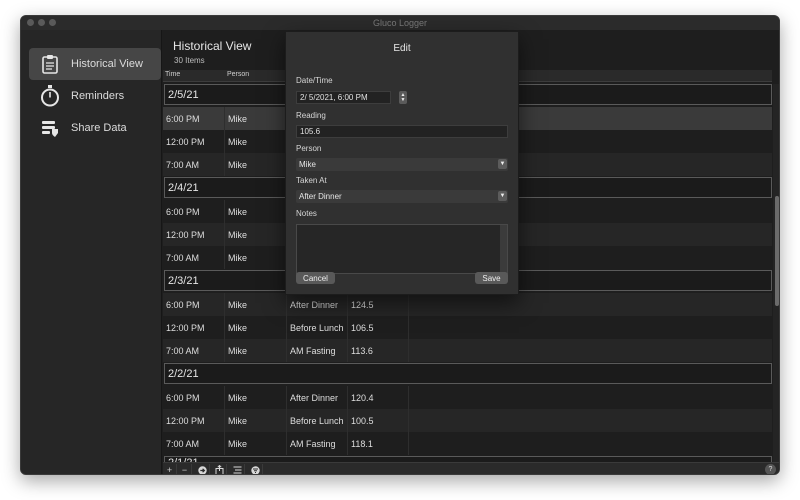 The image size is (800, 500). Describe the element at coordinates (52, 22) in the screenshot. I see `zoom-window-button` at that location.